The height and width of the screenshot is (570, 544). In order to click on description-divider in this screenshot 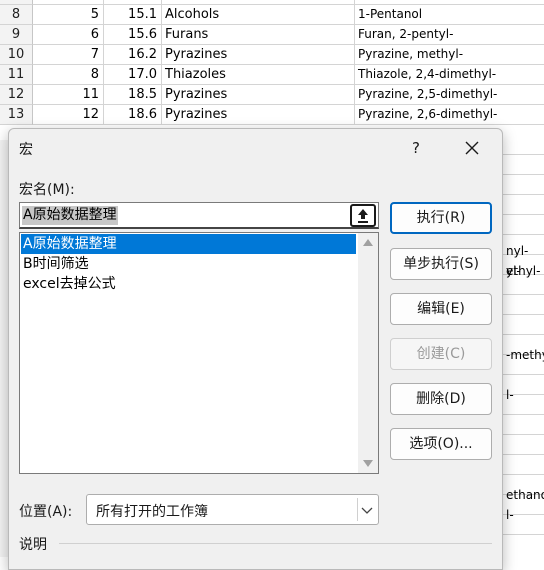, I will do `click(275, 543)`.